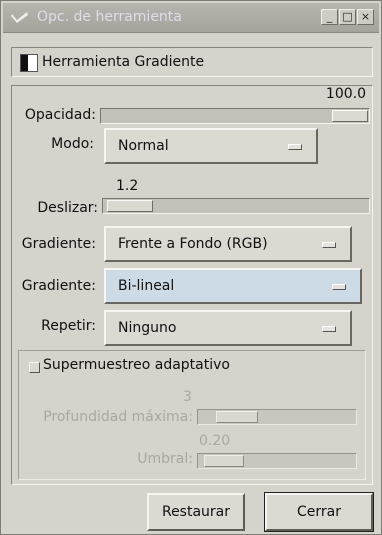 The width and height of the screenshot is (382, 535). Describe the element at coordinates (347, 17) in the screenshot. I see `maximize-button: □` at that location.